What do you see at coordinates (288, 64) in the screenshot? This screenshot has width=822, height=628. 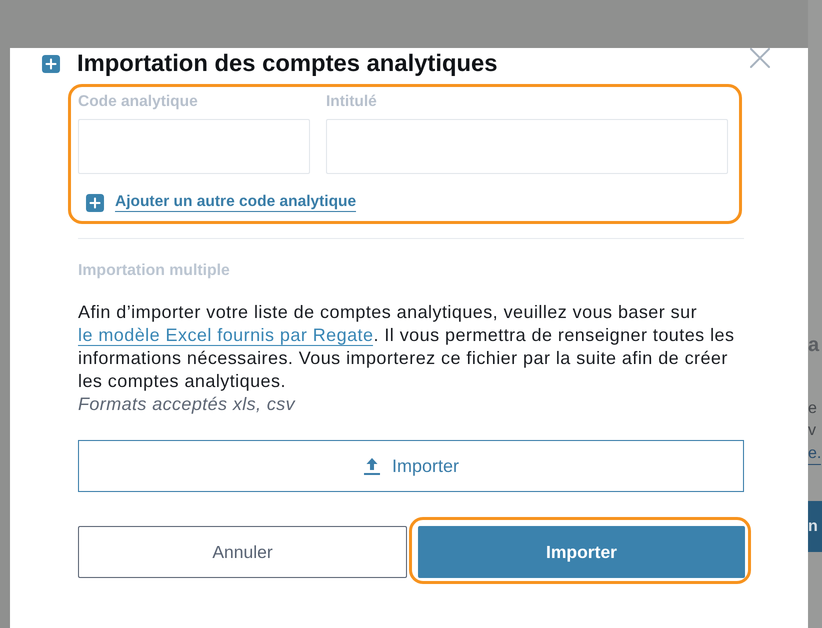 I see `dialog-title: Importation des comptes analytiques` at bounding box center [288, 64].